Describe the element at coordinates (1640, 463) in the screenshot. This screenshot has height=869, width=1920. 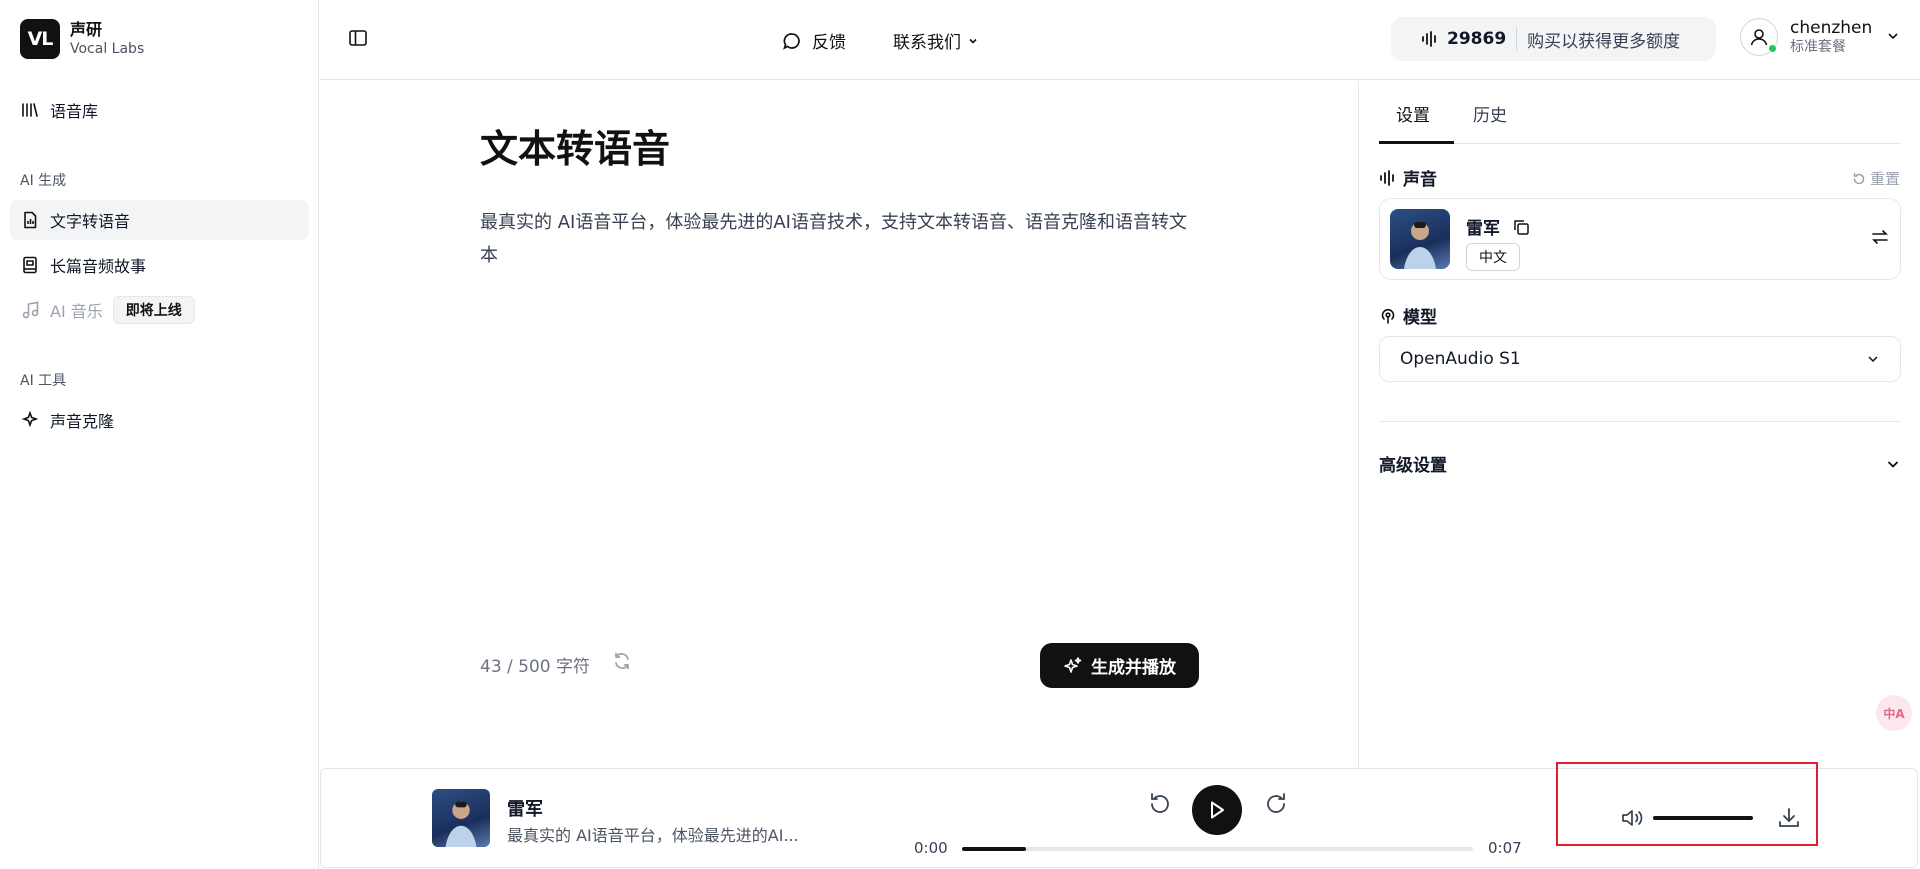
I see `advanced-settings-toggle: 高级设置` at that location.